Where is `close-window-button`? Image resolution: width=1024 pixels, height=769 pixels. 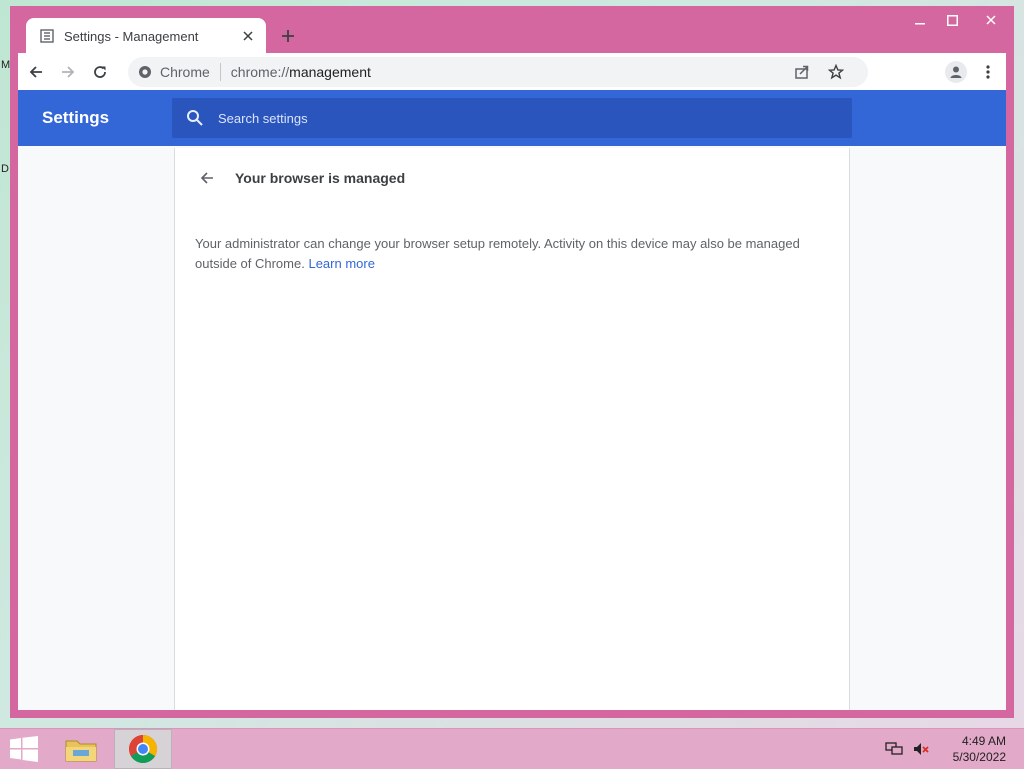
close-window-button is located at coordinates (991, 20).